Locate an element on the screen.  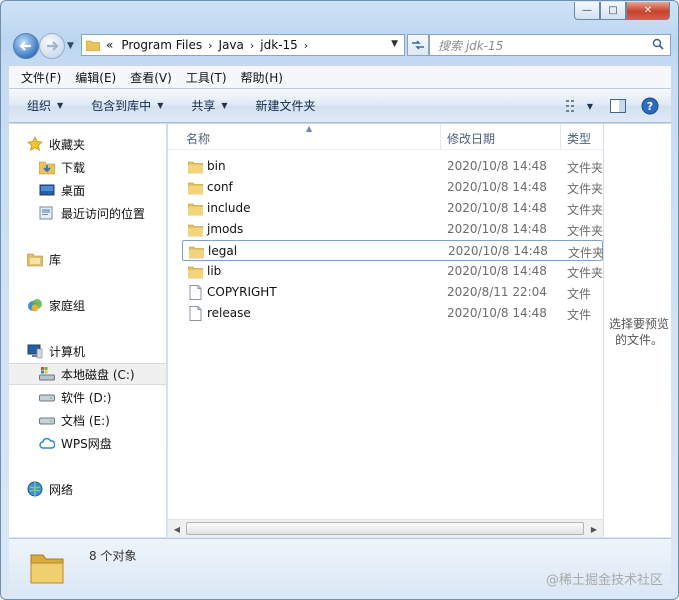
file-modified-date: 2020/8/11 22:04 is located at coordinates (497, 292).